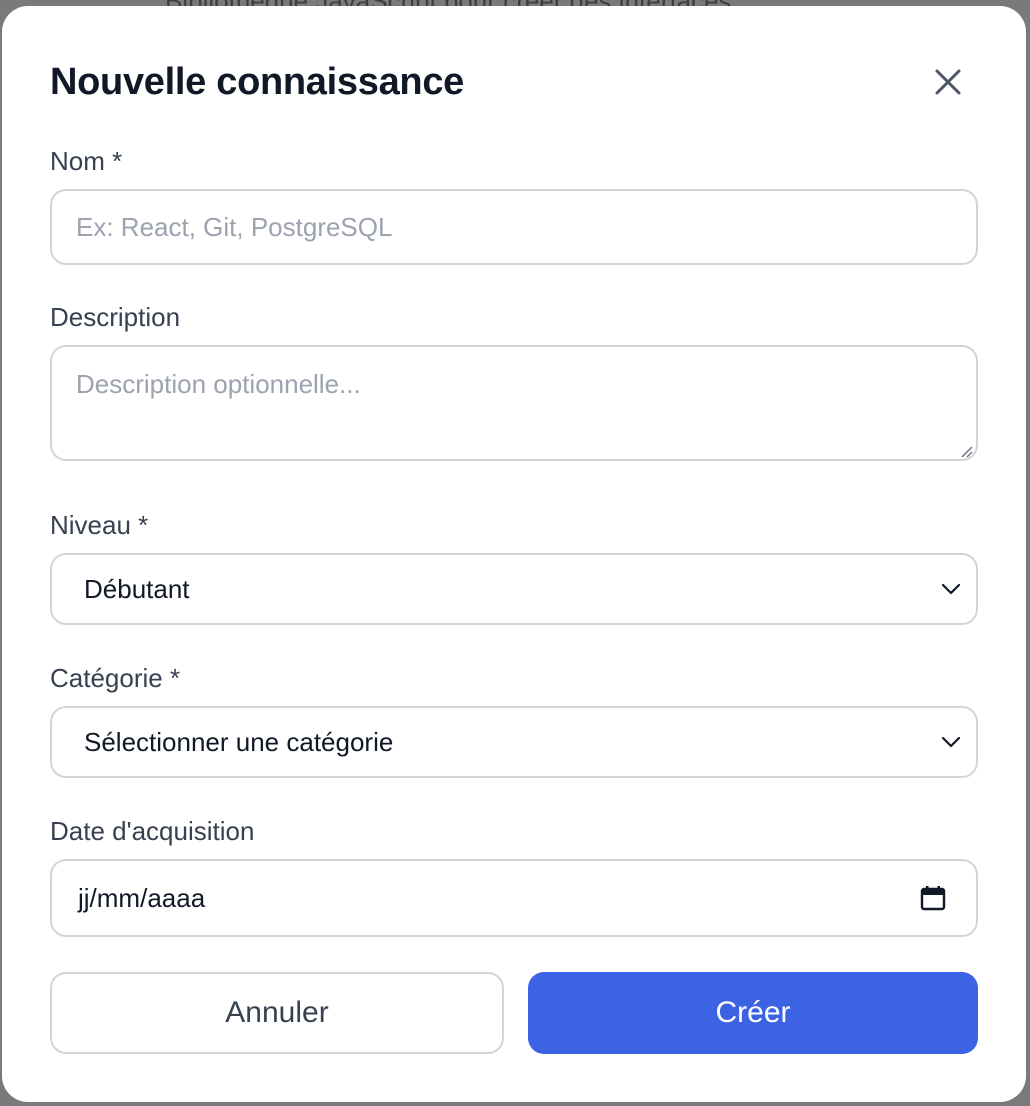 Image resolution: width=1030 pixels, height=1106 pixels. Describe the element at coordinates (86, 161) in the screenshot. I see `name-label: Nom *` at that location.